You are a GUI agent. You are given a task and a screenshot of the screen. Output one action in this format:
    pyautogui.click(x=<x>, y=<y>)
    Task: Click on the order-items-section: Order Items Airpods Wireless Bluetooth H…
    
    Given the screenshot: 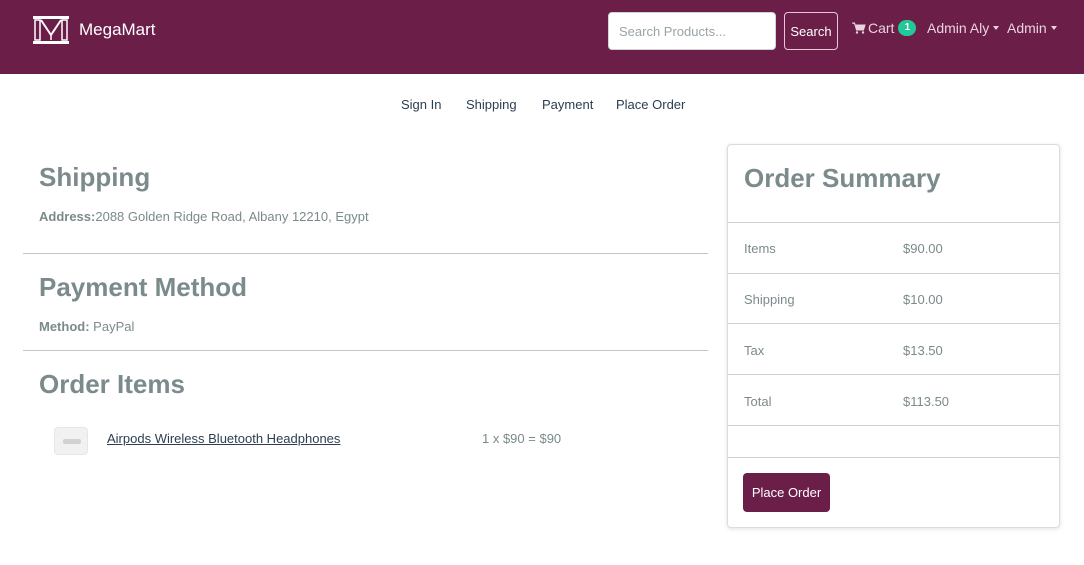 What is the action you would take?
    pyautogui.click(x=365, y=412)
    